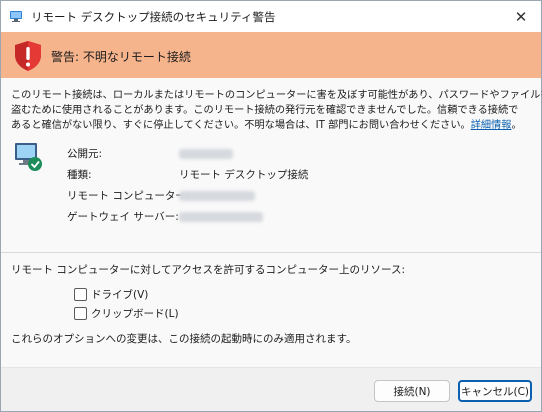  What do you see at coordinates (244, 175) in the screenshot?
I see `type-value: リモート デスクトップ接続` at bounding box center [244, 175].